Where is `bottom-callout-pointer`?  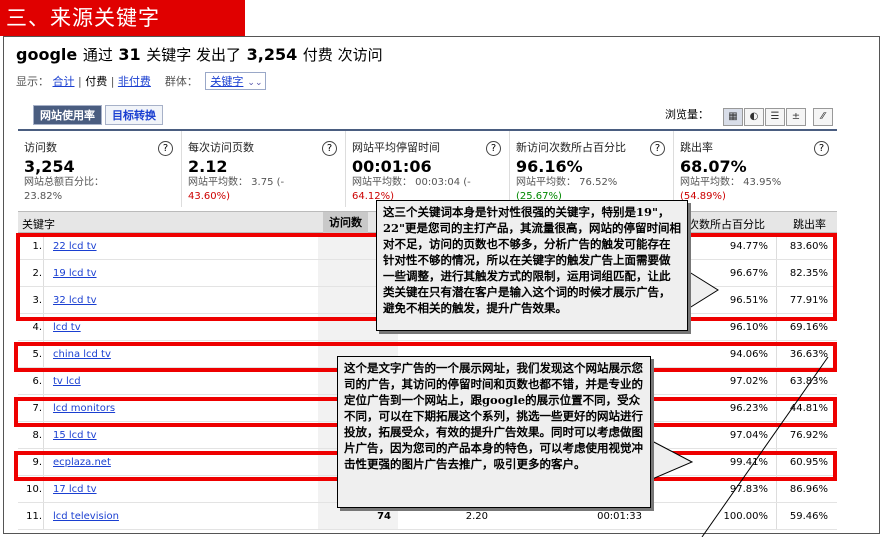
bottom-callout-pointer is located at coordinates (671, 460).